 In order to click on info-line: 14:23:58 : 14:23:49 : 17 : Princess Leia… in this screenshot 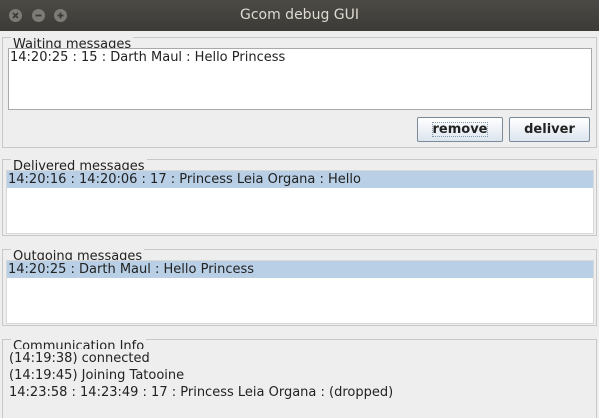, I will do `click(201, 392)`.